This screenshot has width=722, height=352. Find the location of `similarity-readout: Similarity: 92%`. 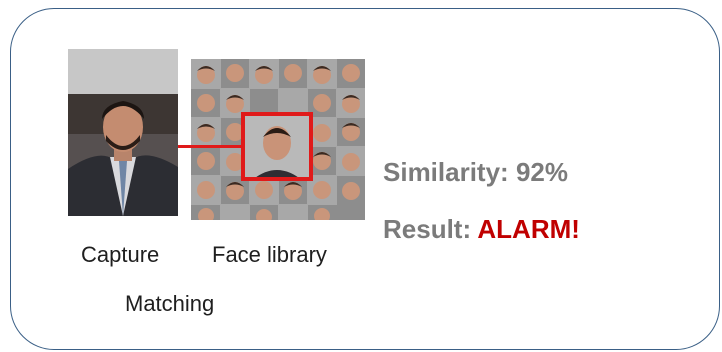

similarity-readout: Similarity: 92% is located at coordinates (475, 172).